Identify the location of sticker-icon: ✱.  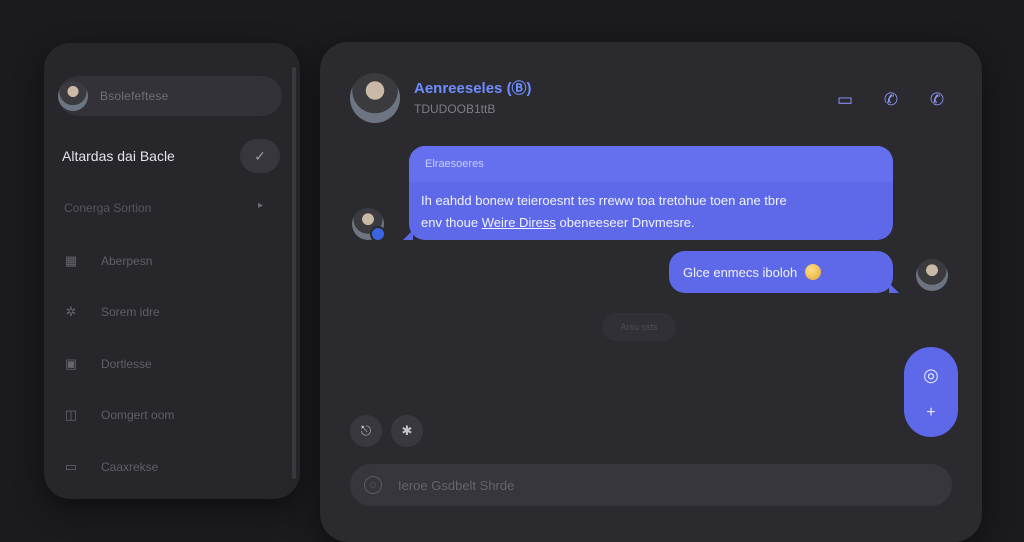
(407, 430).